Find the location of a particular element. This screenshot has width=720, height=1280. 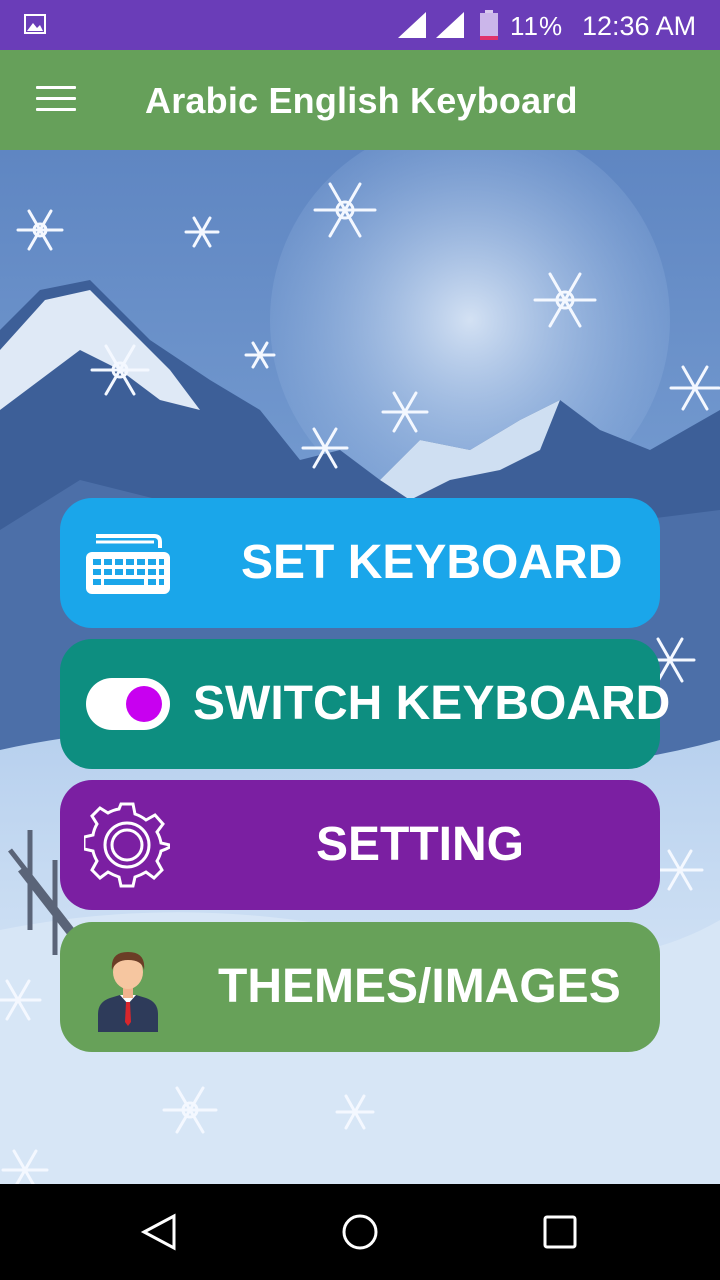

themes-images-label: THEMES/IMAGES is located at coordinates (419, 986).